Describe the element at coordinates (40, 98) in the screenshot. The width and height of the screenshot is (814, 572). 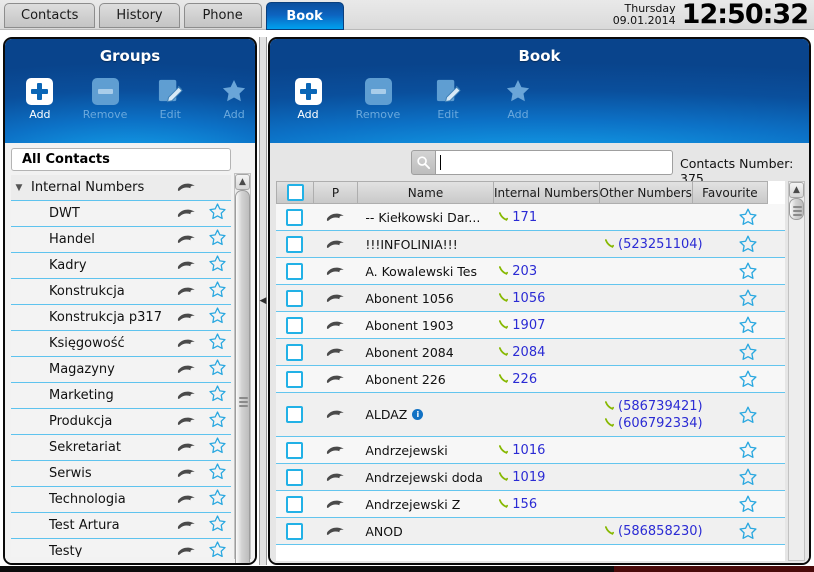
I see `groups-toolbar-add-button: Add` at that location.